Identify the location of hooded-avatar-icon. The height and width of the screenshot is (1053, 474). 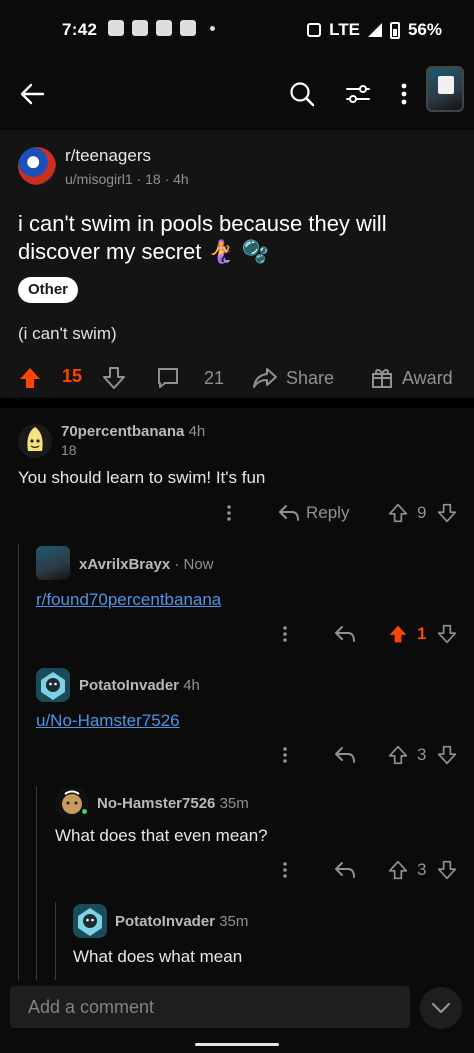
(90, 922).